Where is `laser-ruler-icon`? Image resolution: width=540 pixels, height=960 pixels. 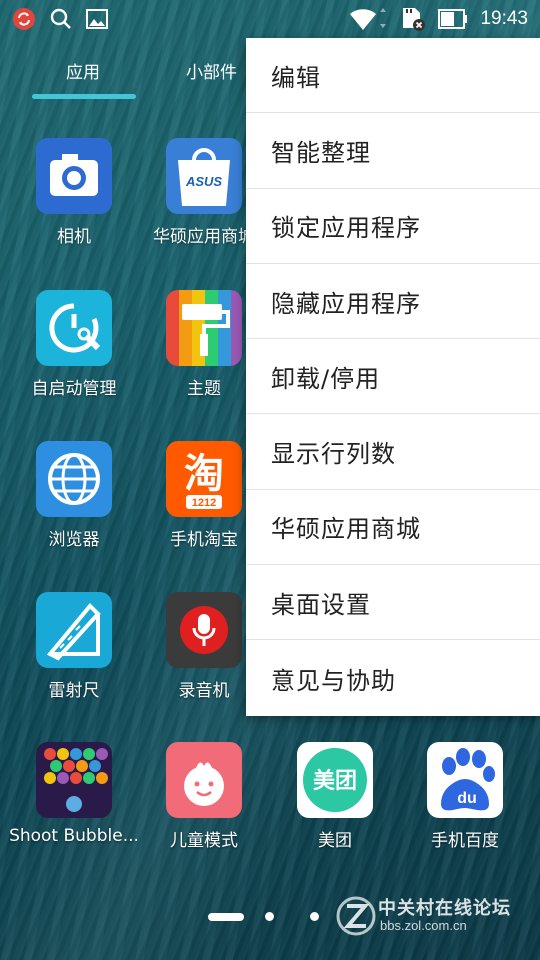 laser-ruler-icon is located at coordinates (74, 630).